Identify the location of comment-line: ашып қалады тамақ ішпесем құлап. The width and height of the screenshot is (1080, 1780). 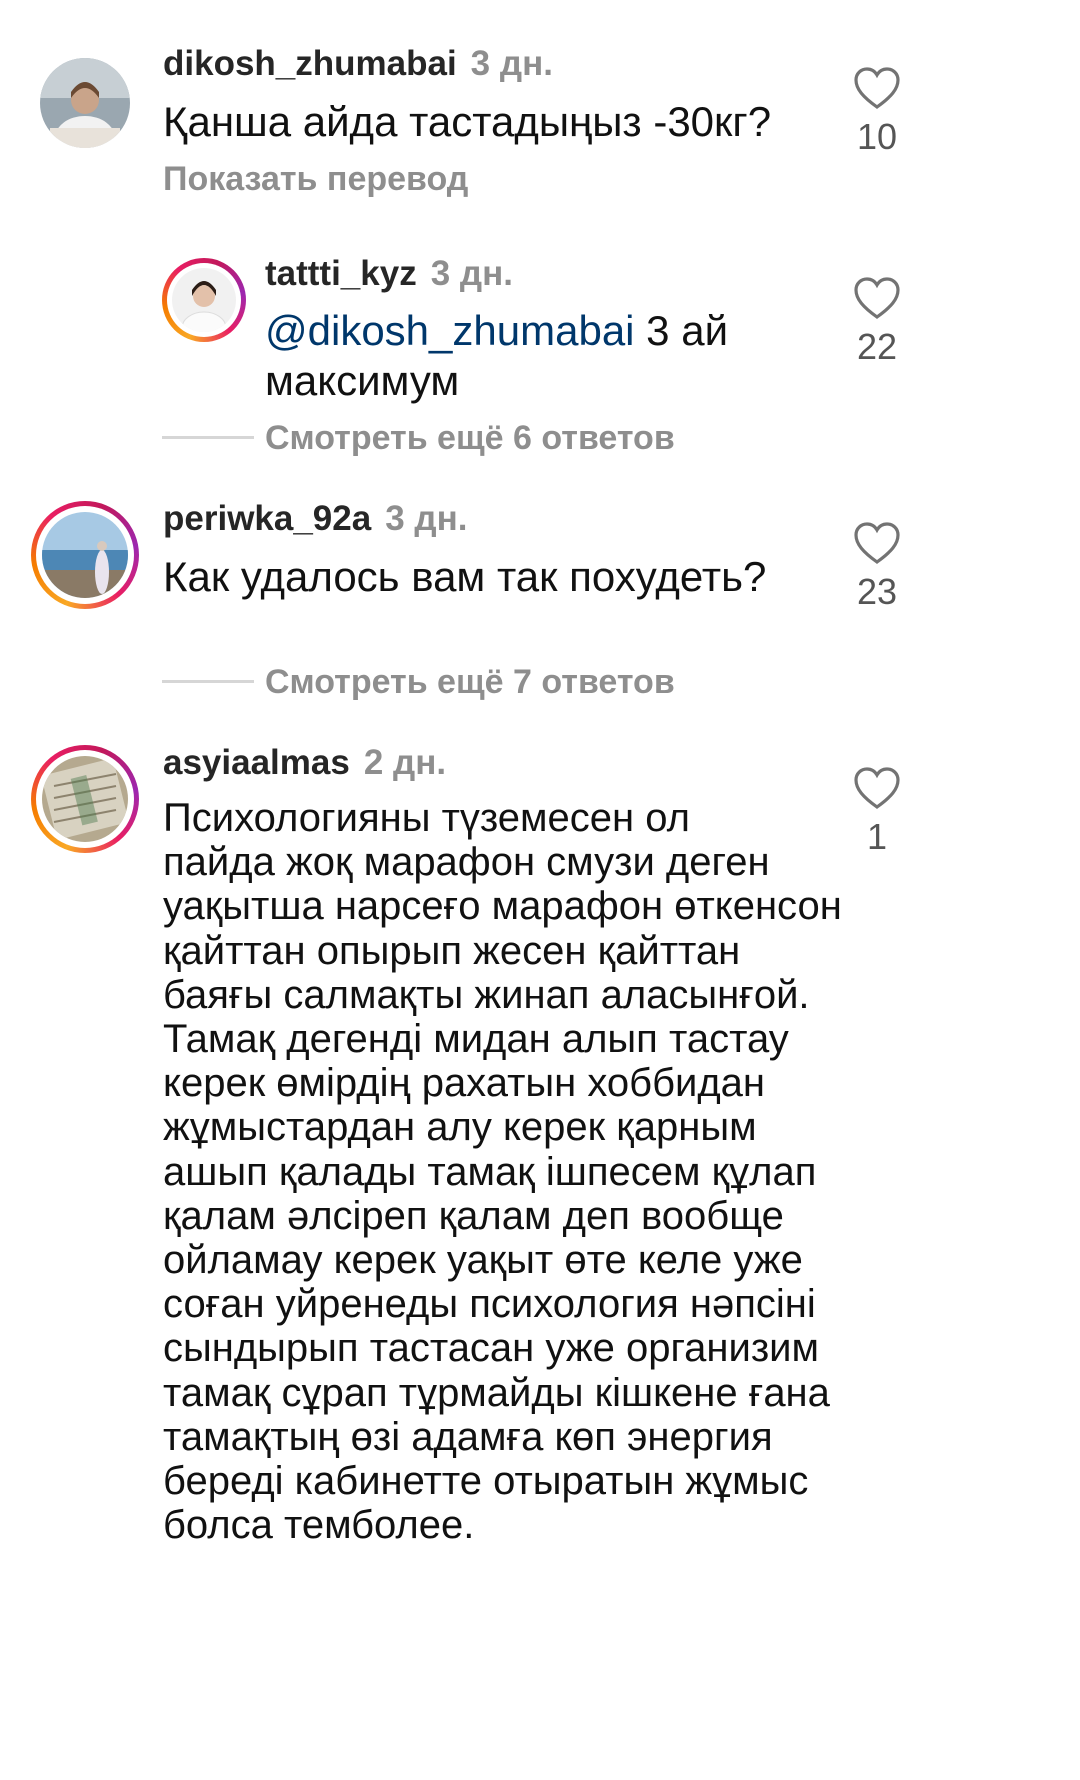
(490, 1171).